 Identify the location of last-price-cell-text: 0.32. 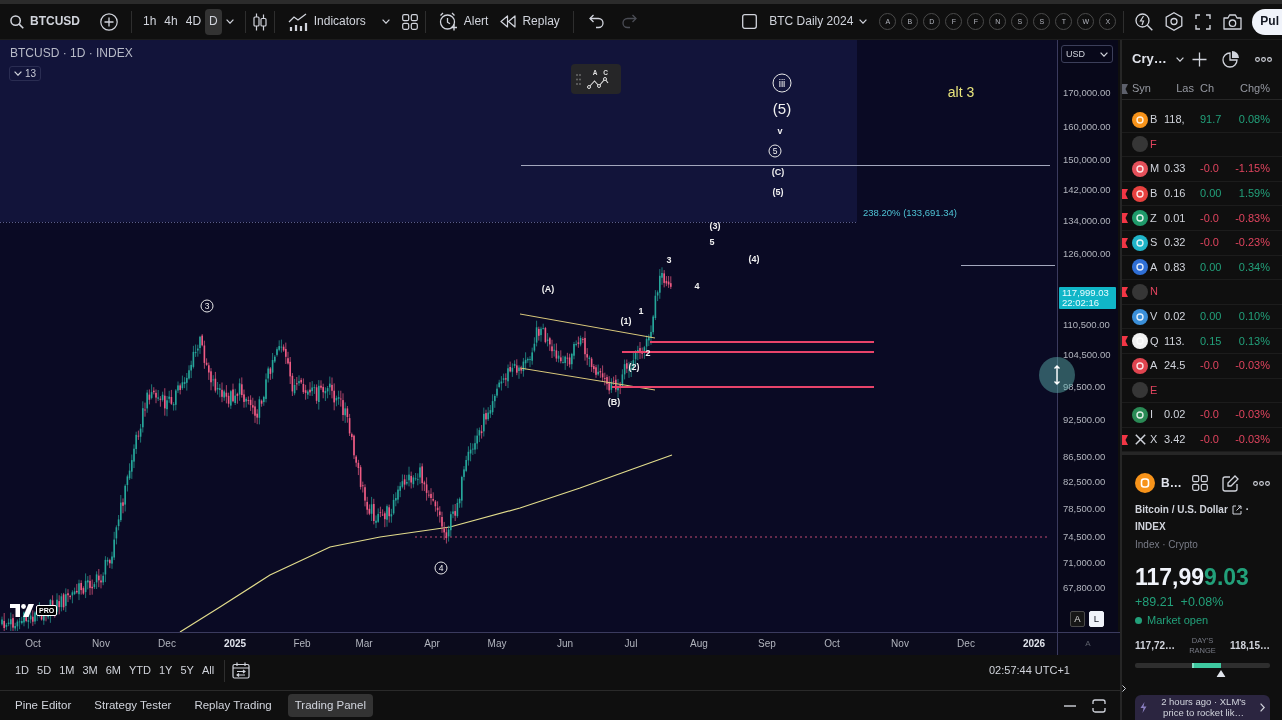
(1175, 243).